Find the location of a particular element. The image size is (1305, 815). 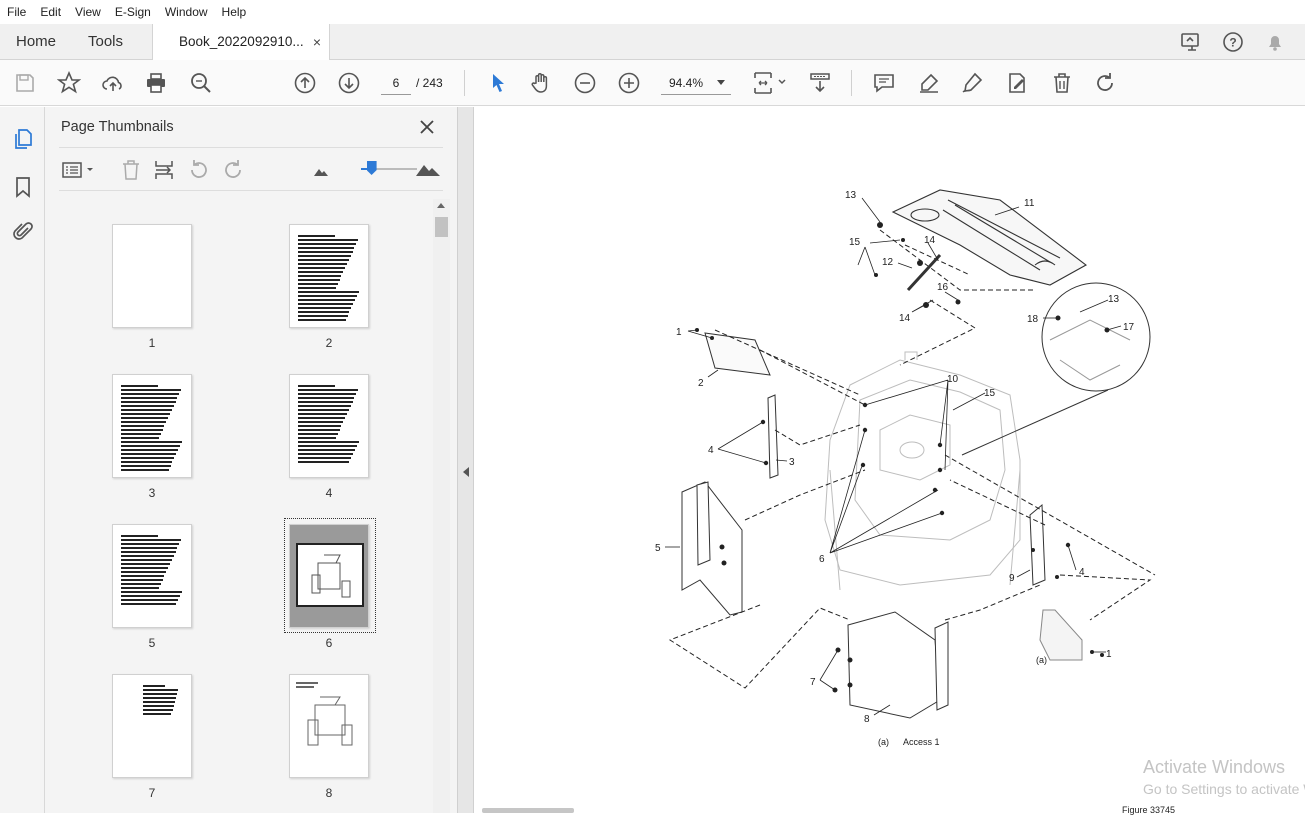

activation-watermark-title: Activate Windows is located at coordinates (1214, 767).